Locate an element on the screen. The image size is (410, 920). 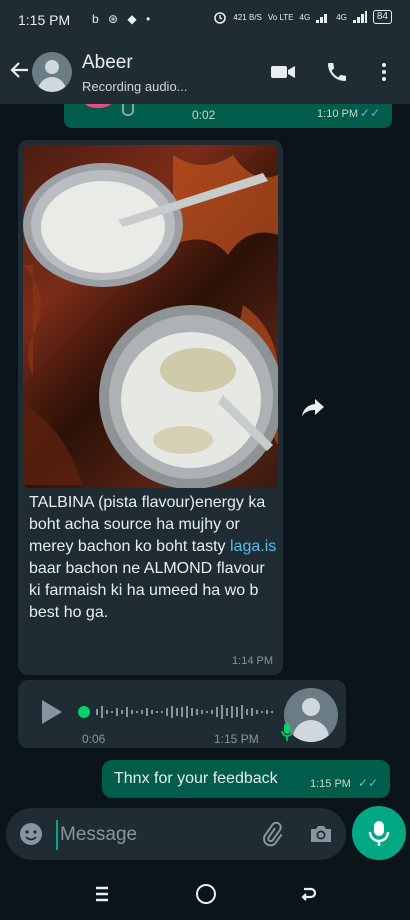
play-icon is located at coordinates (52, 712).